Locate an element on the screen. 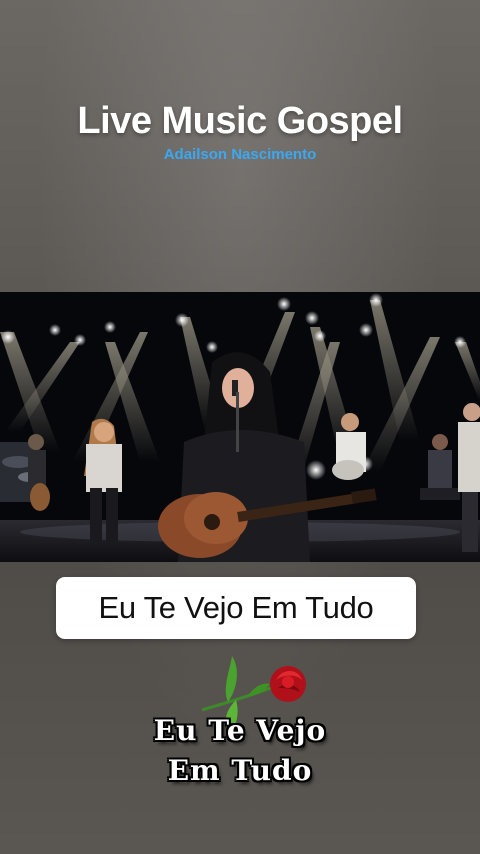  song-title: Eu Te Vejo Em Tudo is located at coordinates (236, 607).